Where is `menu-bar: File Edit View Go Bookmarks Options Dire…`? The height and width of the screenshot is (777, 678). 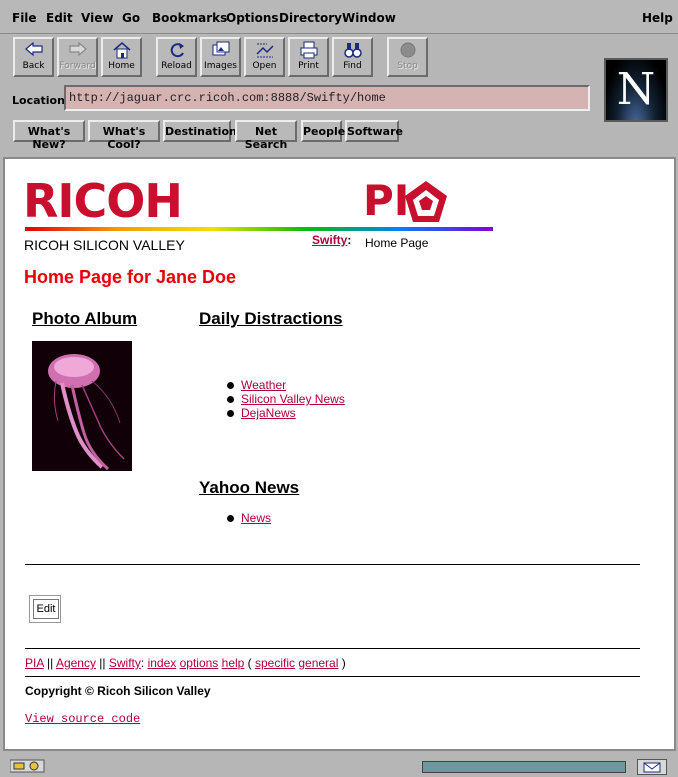 menu-bar: File Edit View Go Bookmarks Options Dire… is located at coordinates (339, 17).